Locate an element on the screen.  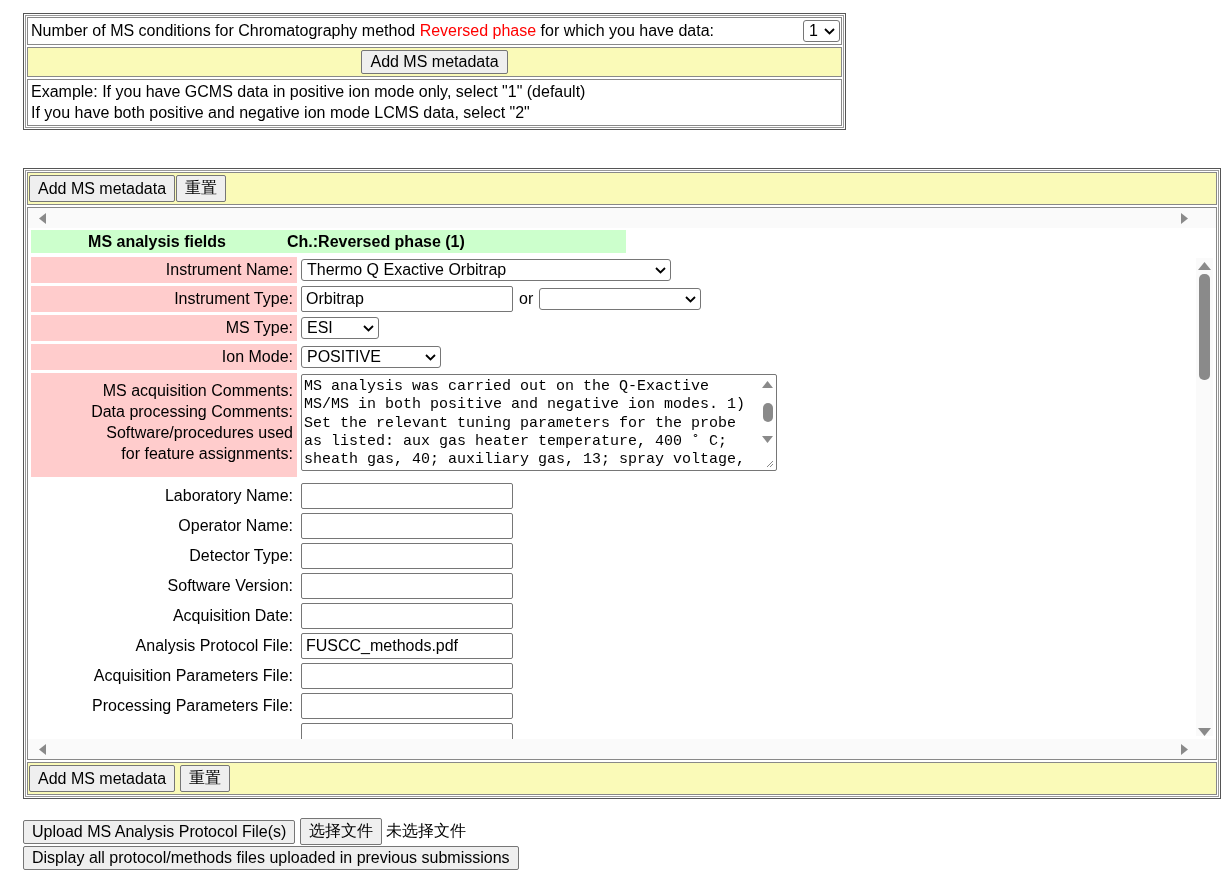
dropdown: ESI is located at coordinates (340, 328).